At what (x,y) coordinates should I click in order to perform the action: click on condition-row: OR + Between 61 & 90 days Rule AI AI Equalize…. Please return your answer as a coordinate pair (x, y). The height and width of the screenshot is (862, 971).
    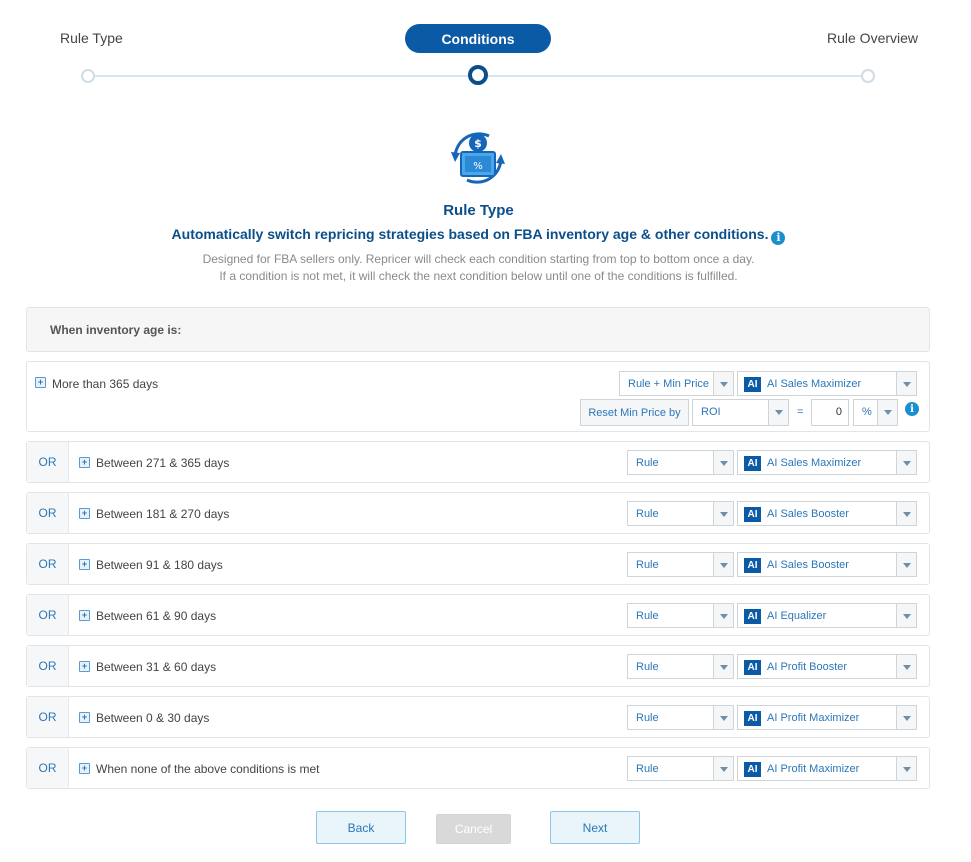
    Looking at the image, I should click on (478, 615).